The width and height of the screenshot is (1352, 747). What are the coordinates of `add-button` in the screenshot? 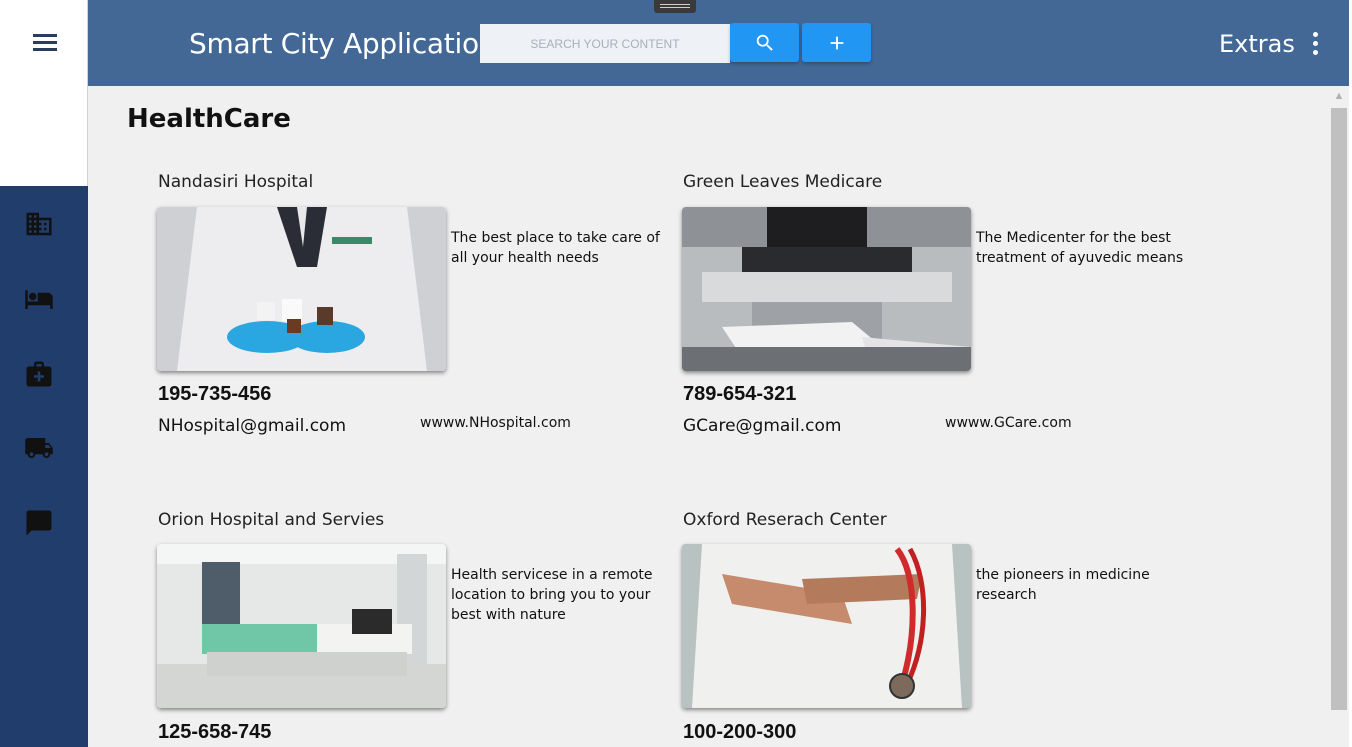 It's located at (836, 42).